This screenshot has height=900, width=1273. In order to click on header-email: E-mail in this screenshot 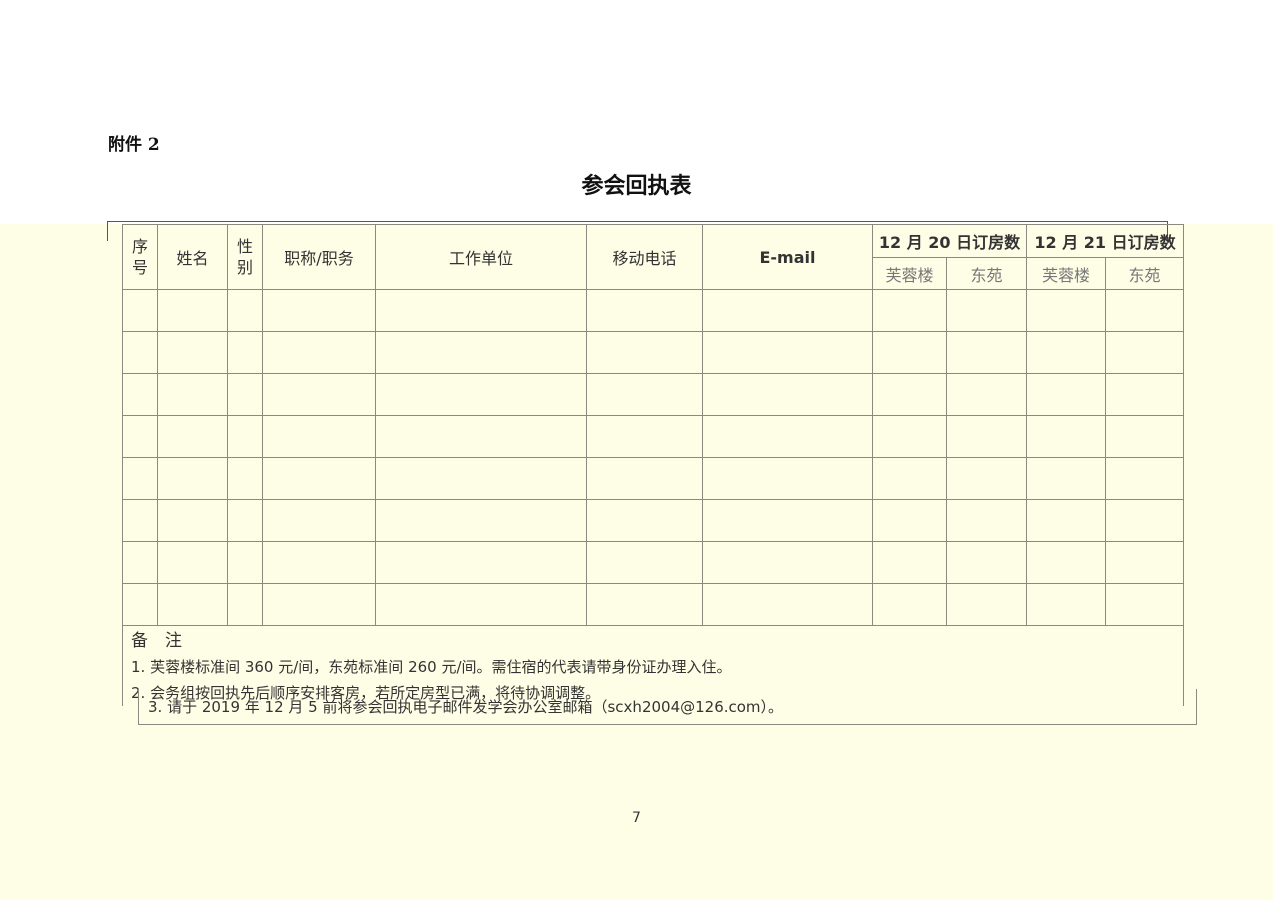, I will do `click(787, 257)`.